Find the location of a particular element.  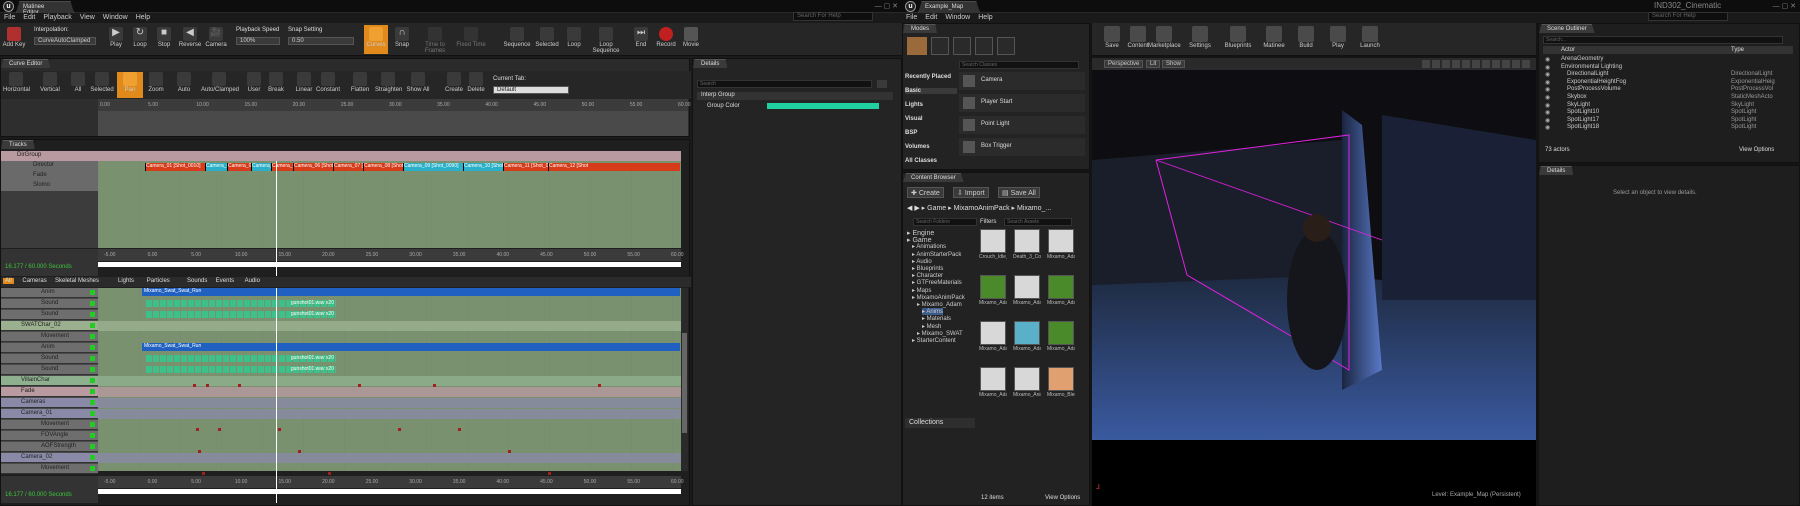

filters-button: Filters is located at coordinates (988, 222).